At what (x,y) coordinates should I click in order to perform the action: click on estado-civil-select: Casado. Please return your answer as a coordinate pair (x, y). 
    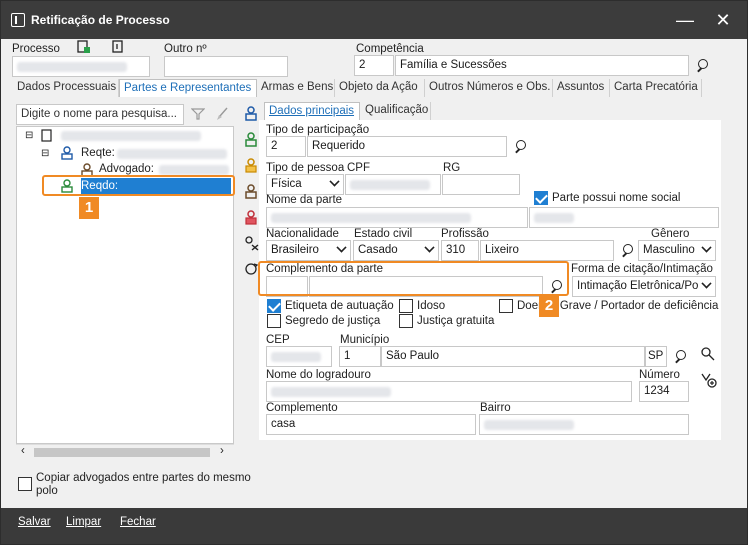
    Looking at the image, I should click on (396, 250).